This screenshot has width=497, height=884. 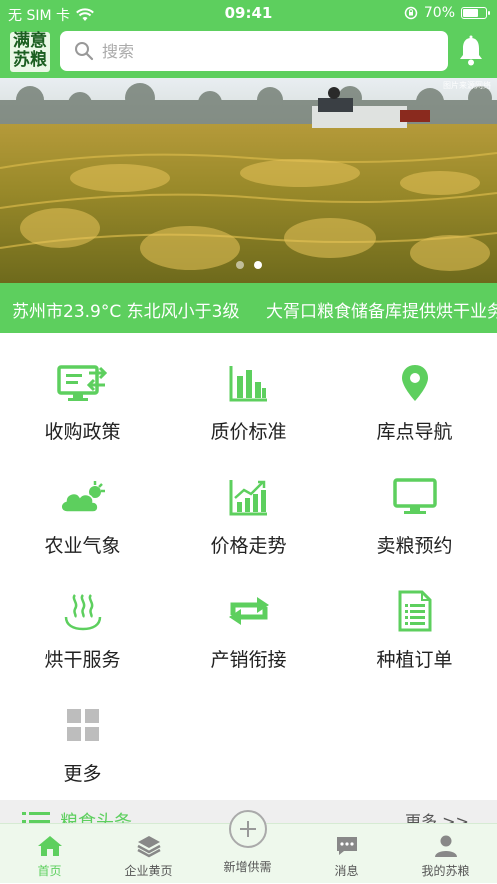 What do you see at coordinates (414, 546) in the screenshot?
I see `menu-label: 卖粮预约` at bounding box center [414, 546].